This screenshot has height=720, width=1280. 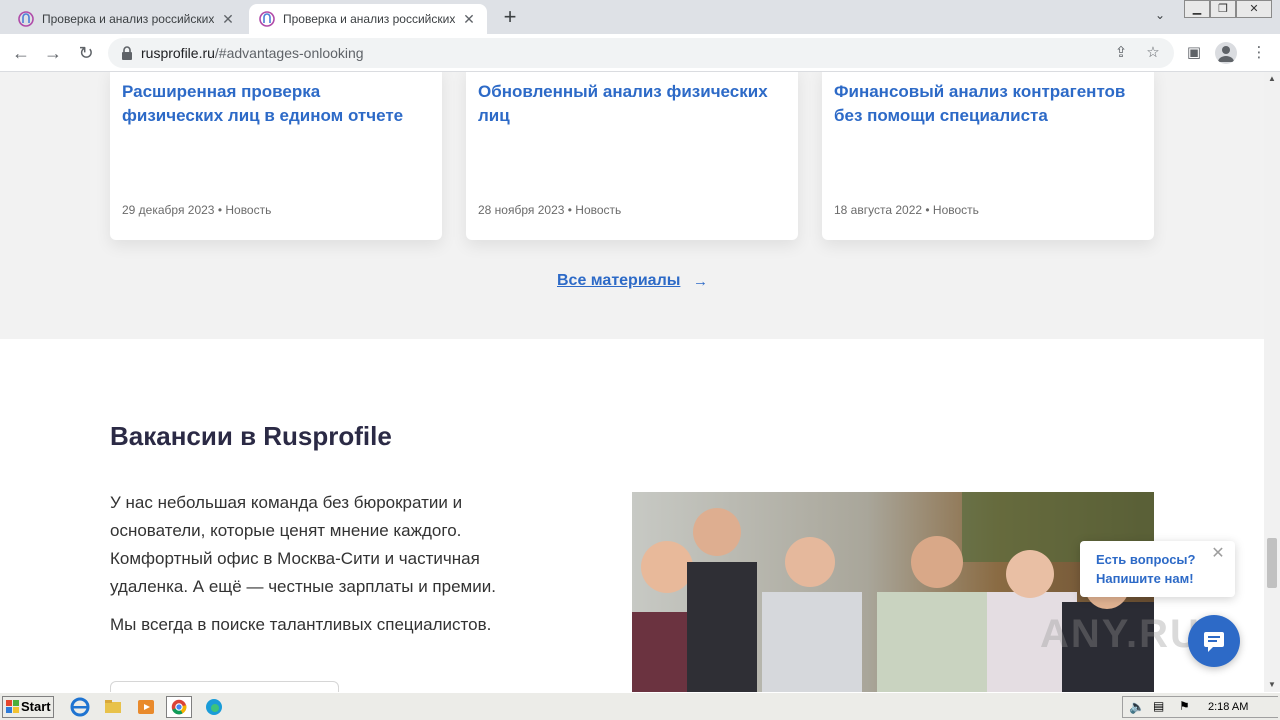 What do you see at coordinates (893, 592) in the screenshot?
I see `team-photo` at bounding box center [893, 592].